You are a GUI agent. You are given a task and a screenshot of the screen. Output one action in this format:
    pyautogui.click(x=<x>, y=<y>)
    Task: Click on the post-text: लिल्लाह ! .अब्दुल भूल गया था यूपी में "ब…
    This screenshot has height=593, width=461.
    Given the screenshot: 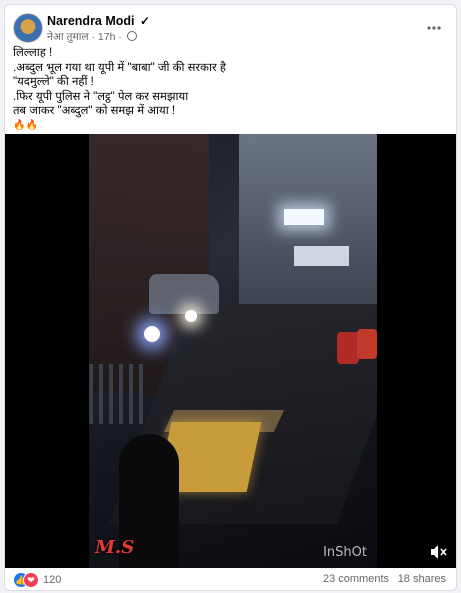 What is the action you would take?
    pyautogui.click(x=230, y=89)
    